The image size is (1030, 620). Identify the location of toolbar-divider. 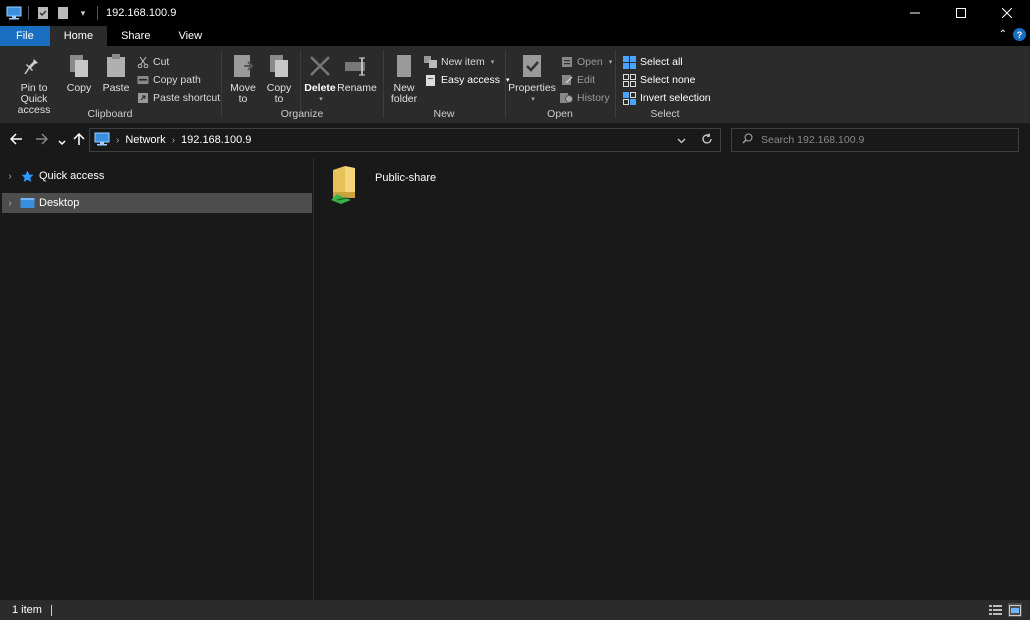
(28, 13).